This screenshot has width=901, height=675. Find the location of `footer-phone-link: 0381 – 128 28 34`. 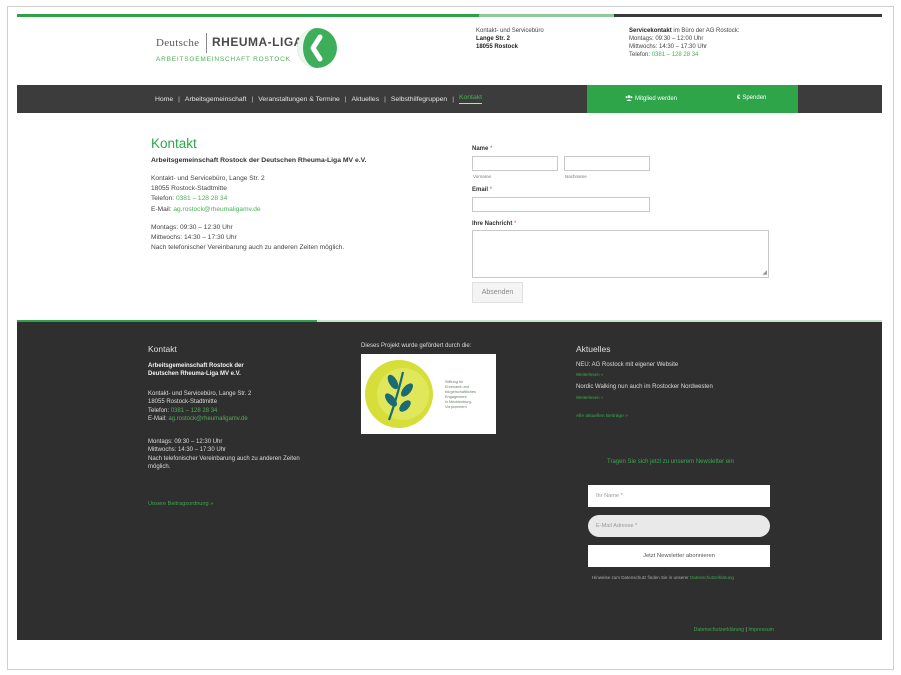

footer-phone-link: 0381 – 128 28 34 is located at coordinates (194, 411).